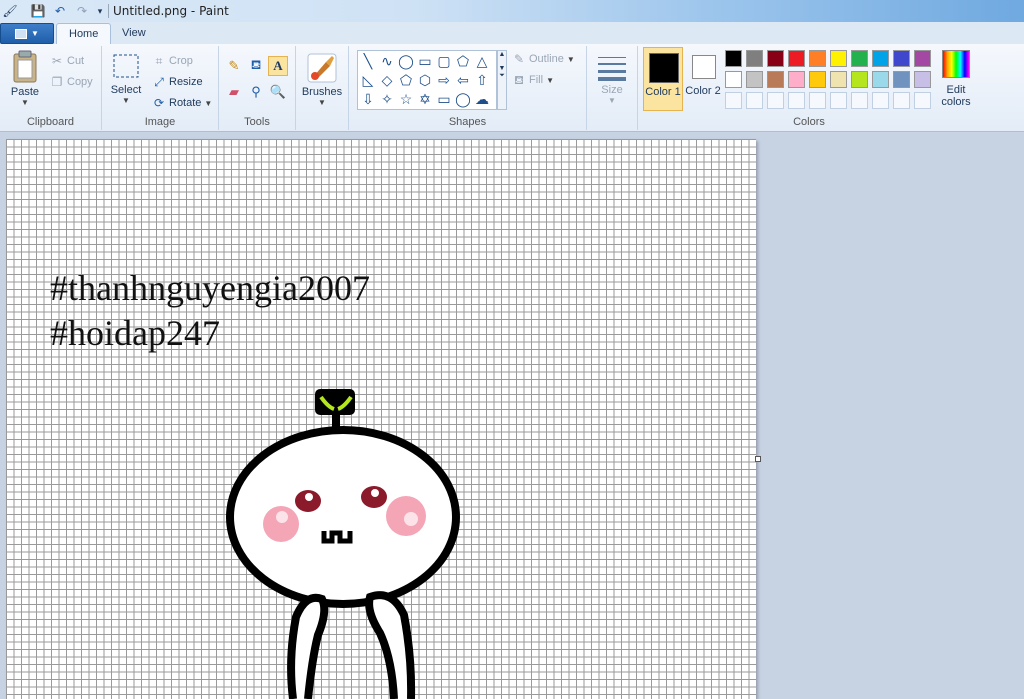 This screenshot has height=699, width=1024. Describe the element at coordinates (482, 80) in the screenshot. I see `up-arrow-shape-icon: ⇧` at that location.